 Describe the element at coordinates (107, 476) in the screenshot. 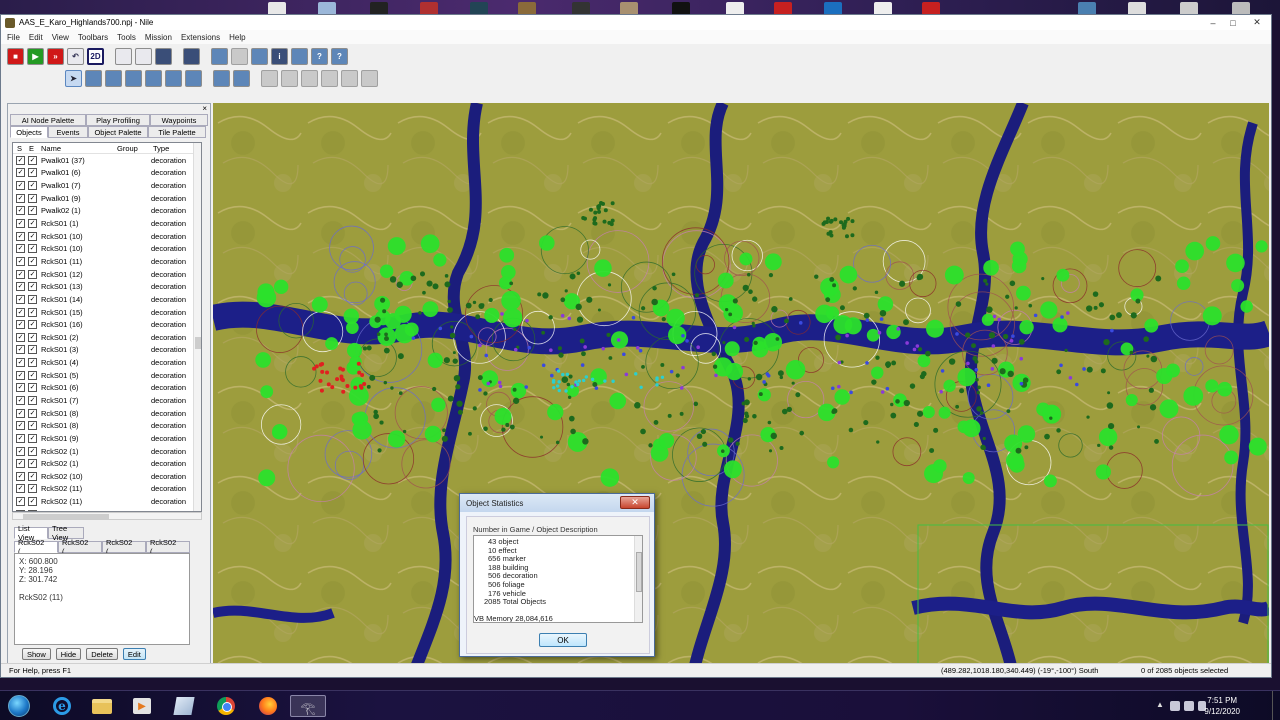

I see `table-row: ✓ ✓ RckS02 (10) decoration` at that location.